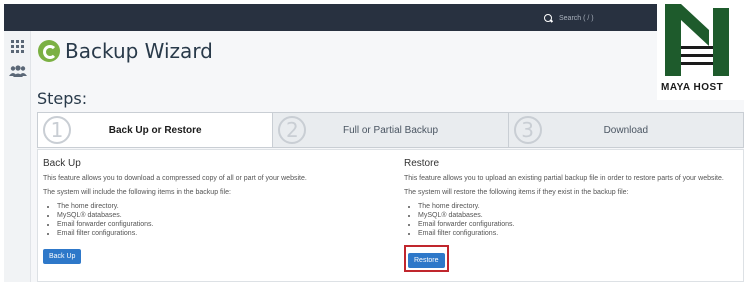  What do you see at coordinates (548, 18) in the screenshot?
I see `search-icon` at bounding box center [548, 18].